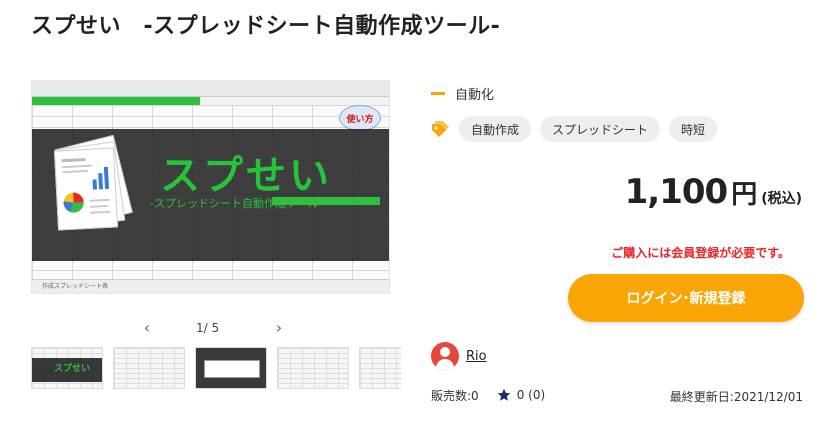  Describe the element at coordinates (676, 192) in the screenshot. I see `price-amount: 1,100` at that location.